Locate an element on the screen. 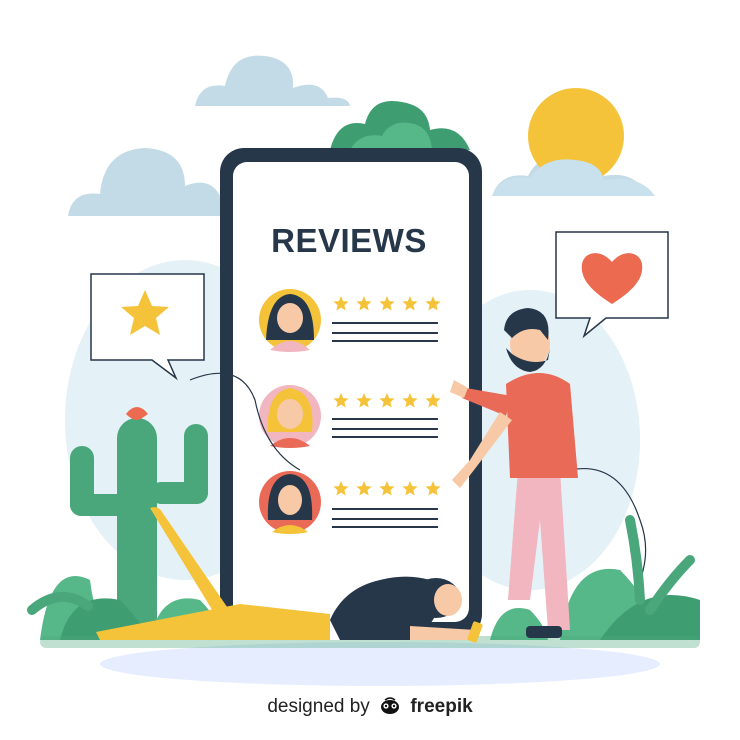 The height and width of the screenshot is (740, 740). credit-brand: freepik is located at coordinates (441, 706).